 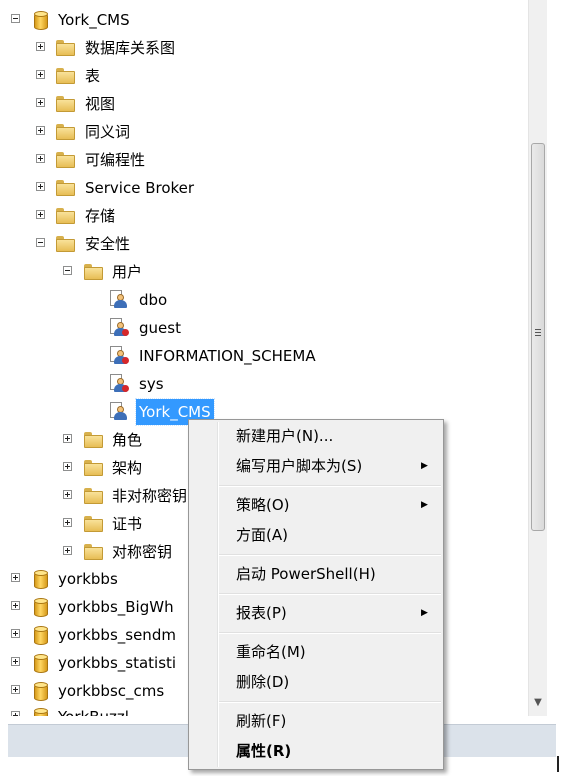 I want to click on menu-item-start-powershell: 启动 PowerShell(H), so click(x=316, y=574).